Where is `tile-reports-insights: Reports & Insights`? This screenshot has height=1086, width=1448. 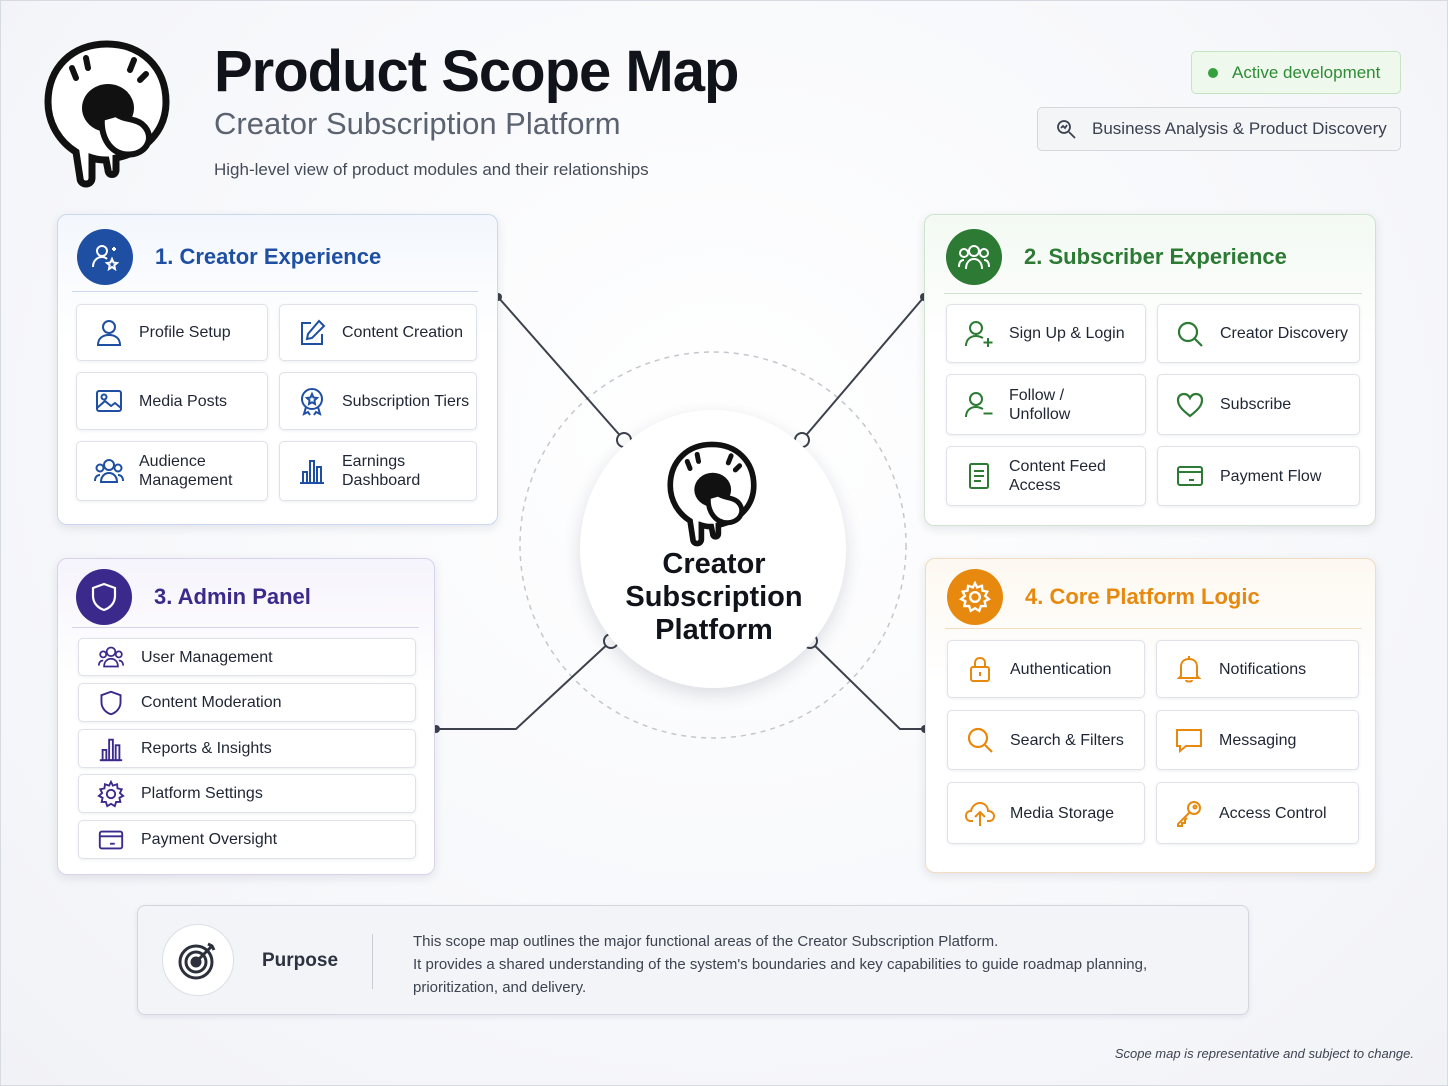 tile-reports-insights: Reports & Insights is located at coordinates (247, 748).